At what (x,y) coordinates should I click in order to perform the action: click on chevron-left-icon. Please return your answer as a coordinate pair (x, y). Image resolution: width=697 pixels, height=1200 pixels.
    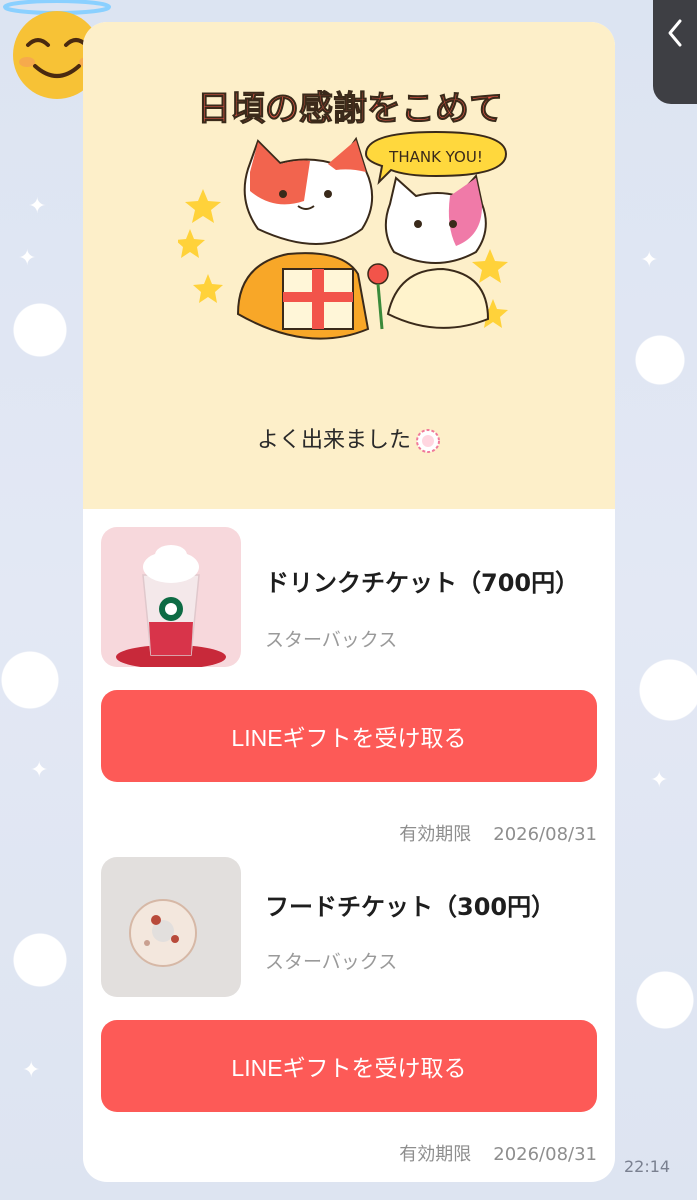
    Looking at the image, I should click on (675, 33).